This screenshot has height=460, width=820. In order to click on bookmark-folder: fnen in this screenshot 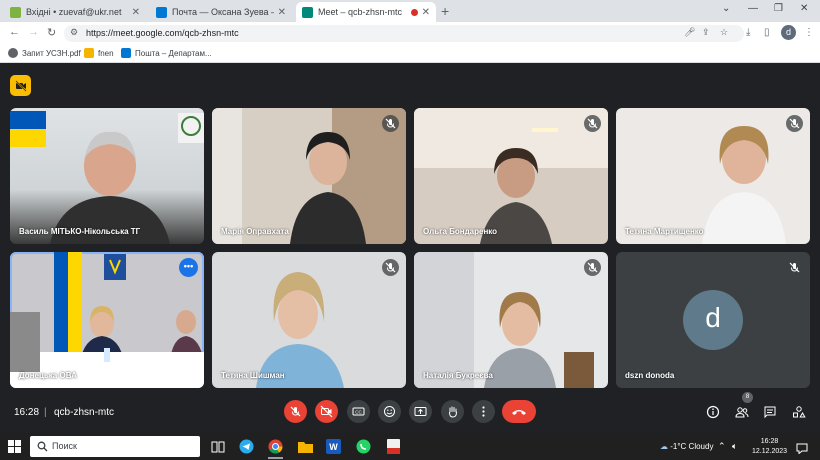, I will do `click(99, 53)`.